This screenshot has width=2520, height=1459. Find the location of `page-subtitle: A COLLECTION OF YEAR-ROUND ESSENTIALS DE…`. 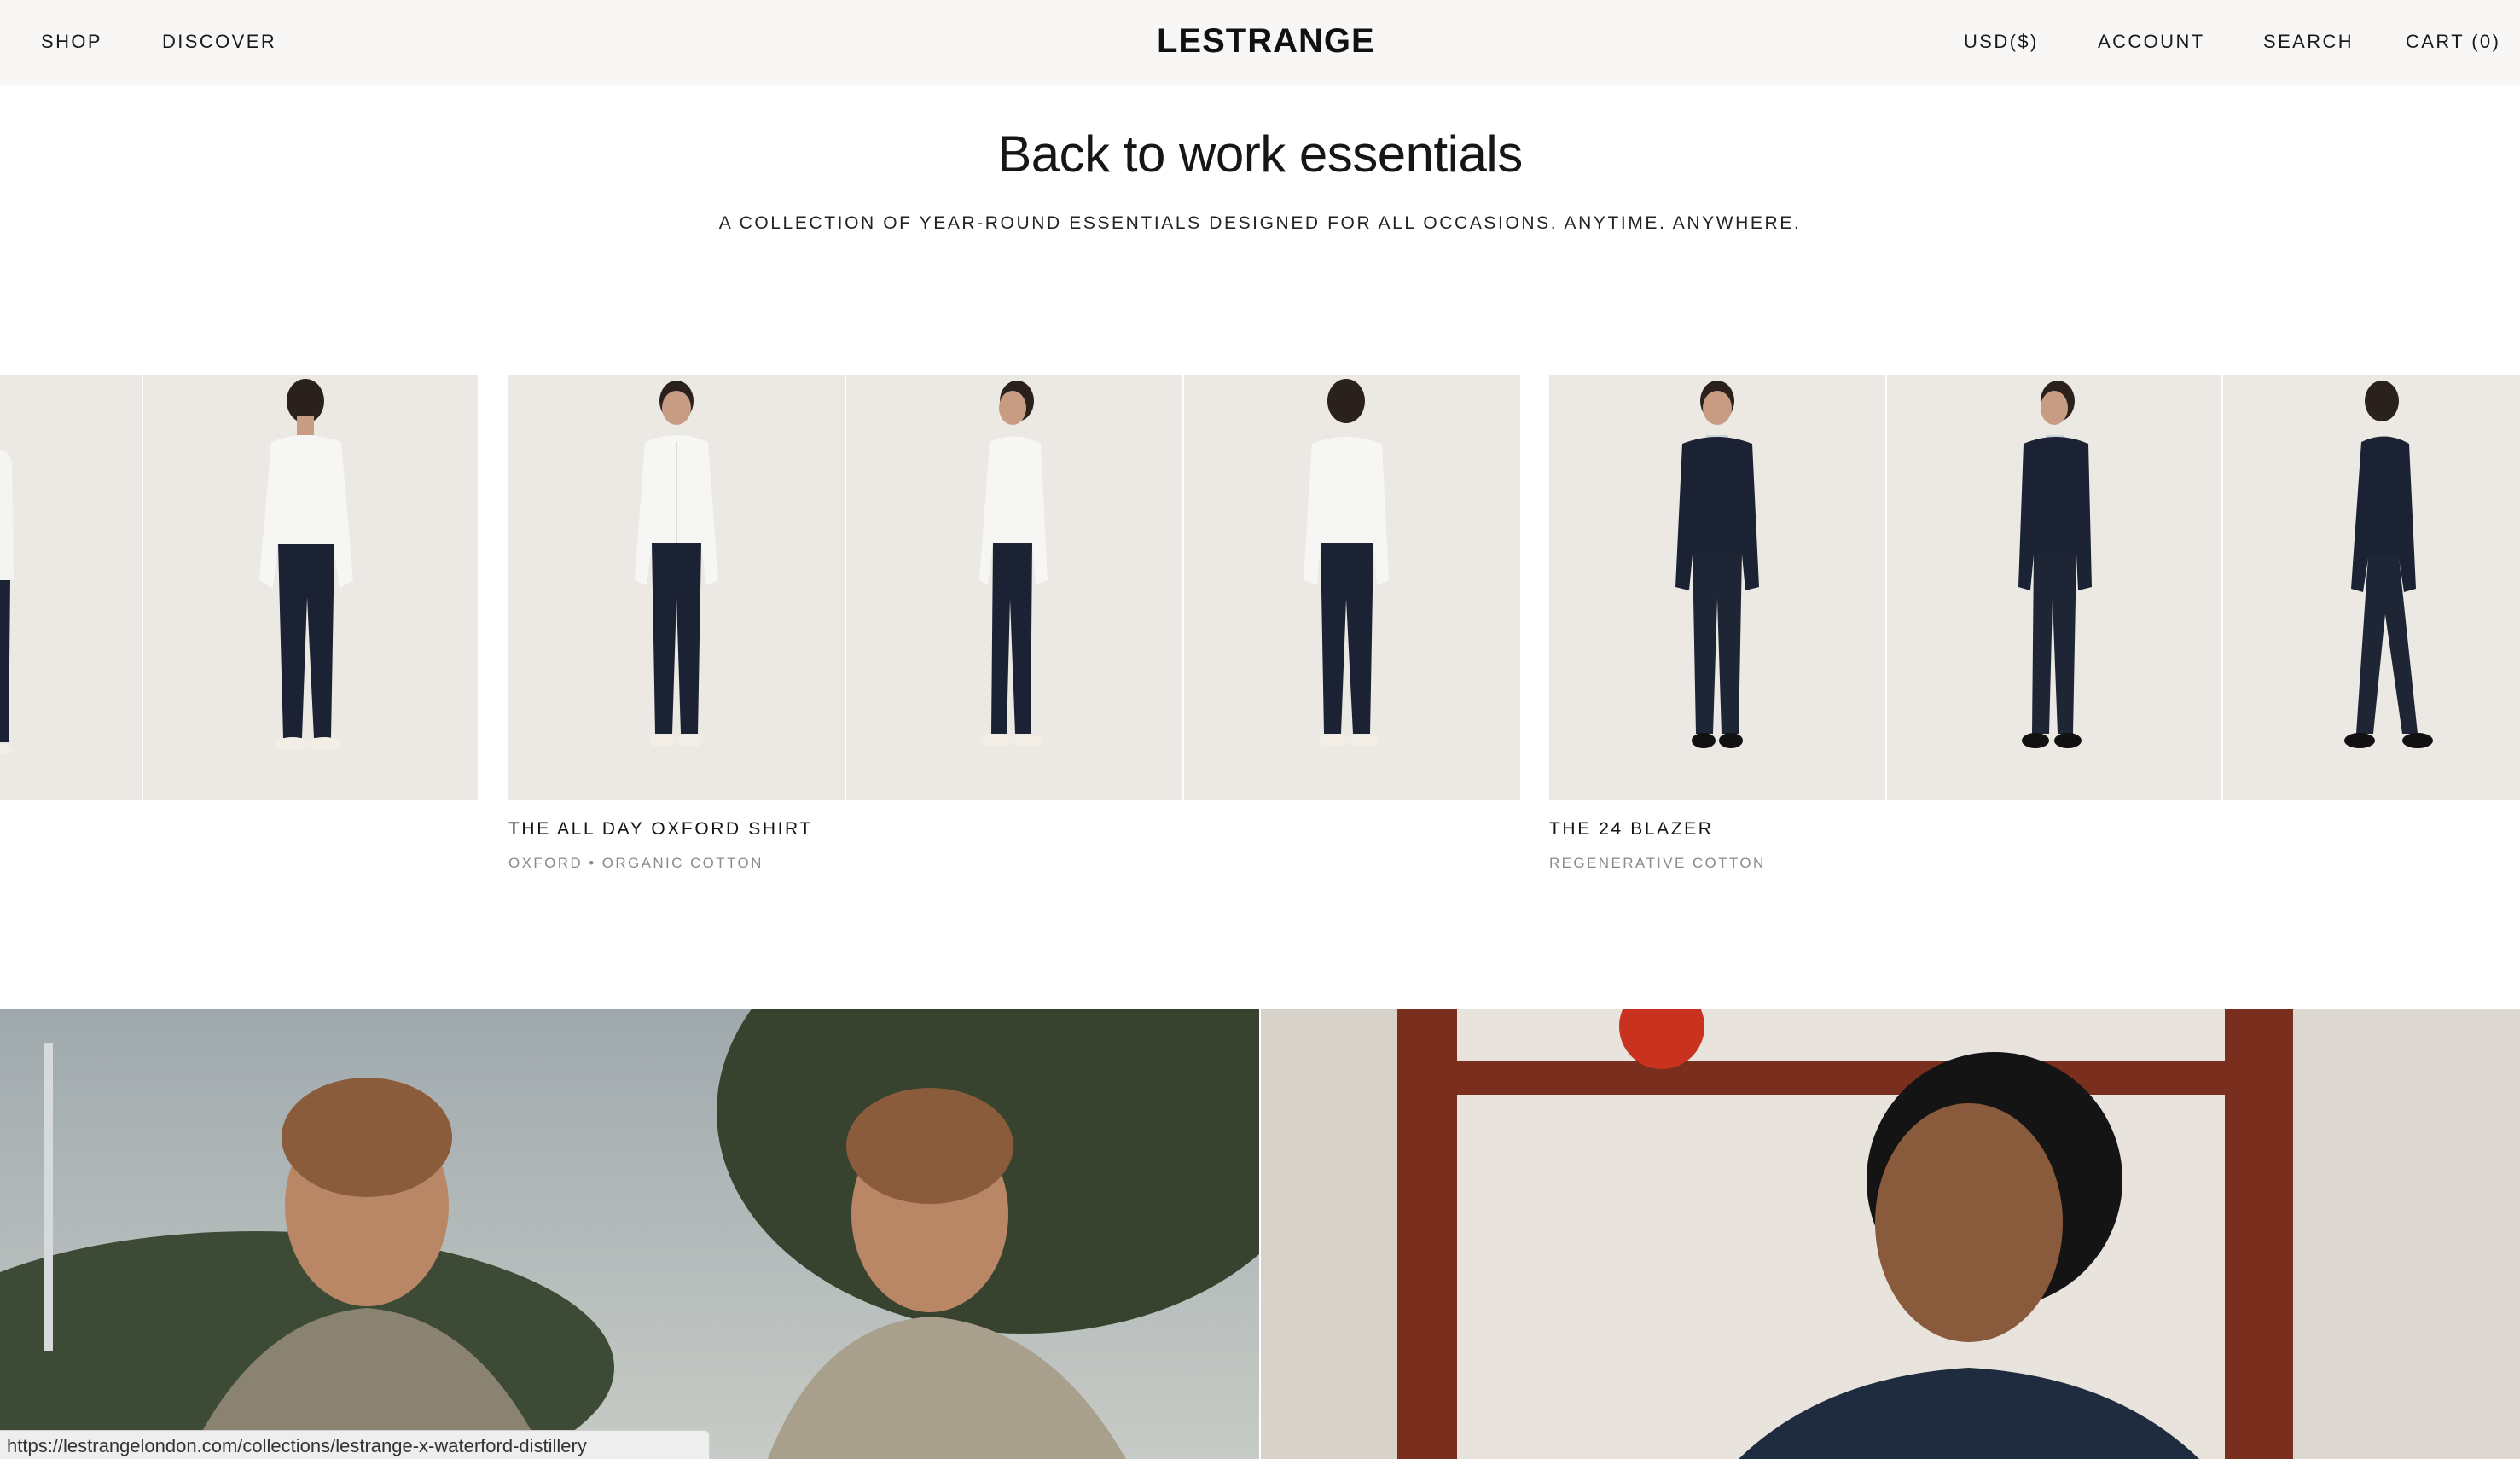

page-subtitle: A COLLECTION OF YEAR-ROUND ESSENTIALS DE… is located at coordinates (1260, 223).